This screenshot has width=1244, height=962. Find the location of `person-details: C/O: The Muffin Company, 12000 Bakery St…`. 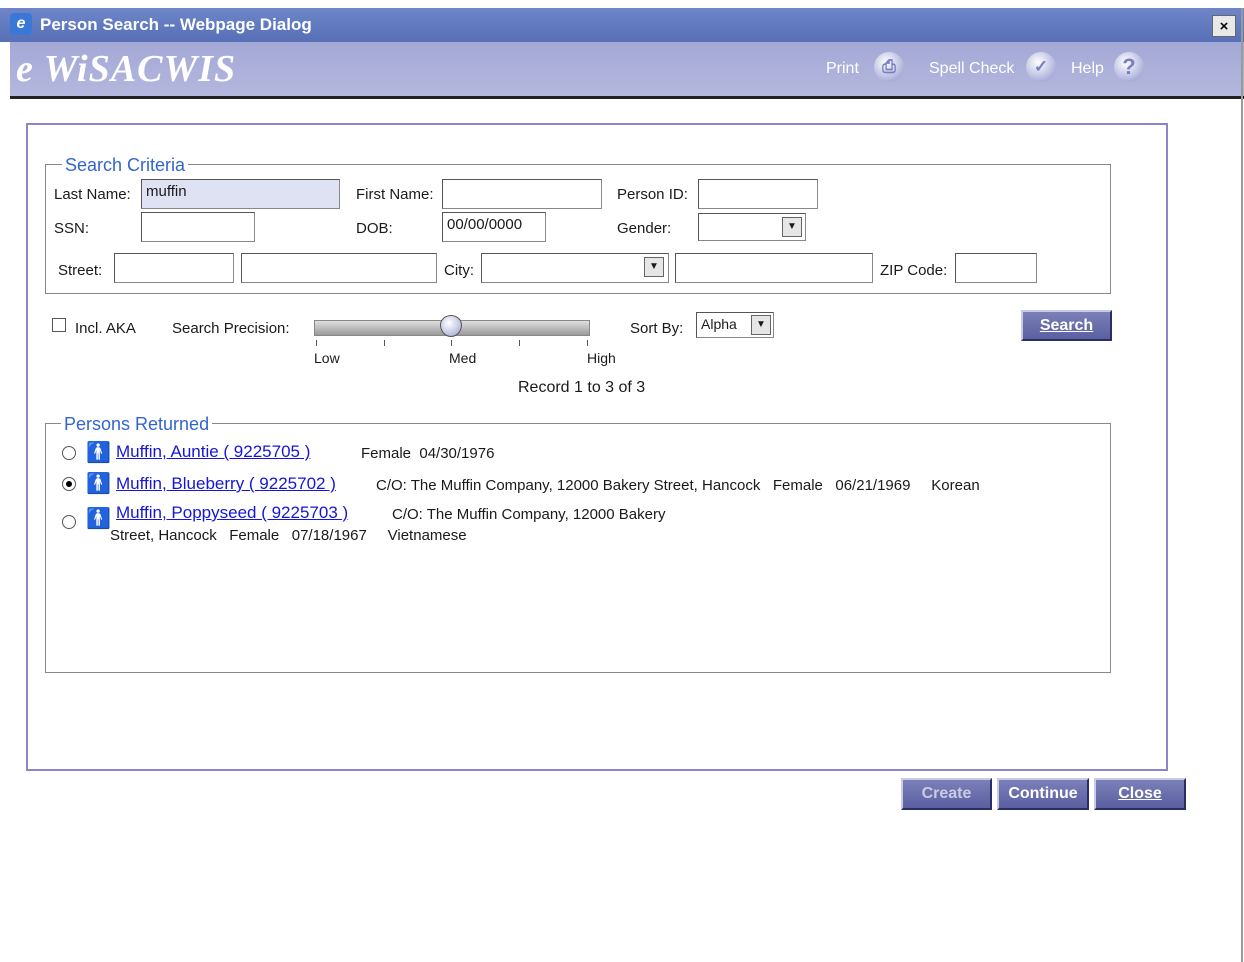

person-details: C/O: The Muffin Company, 12000 Bakery St… is located at coordinates (678, 485).